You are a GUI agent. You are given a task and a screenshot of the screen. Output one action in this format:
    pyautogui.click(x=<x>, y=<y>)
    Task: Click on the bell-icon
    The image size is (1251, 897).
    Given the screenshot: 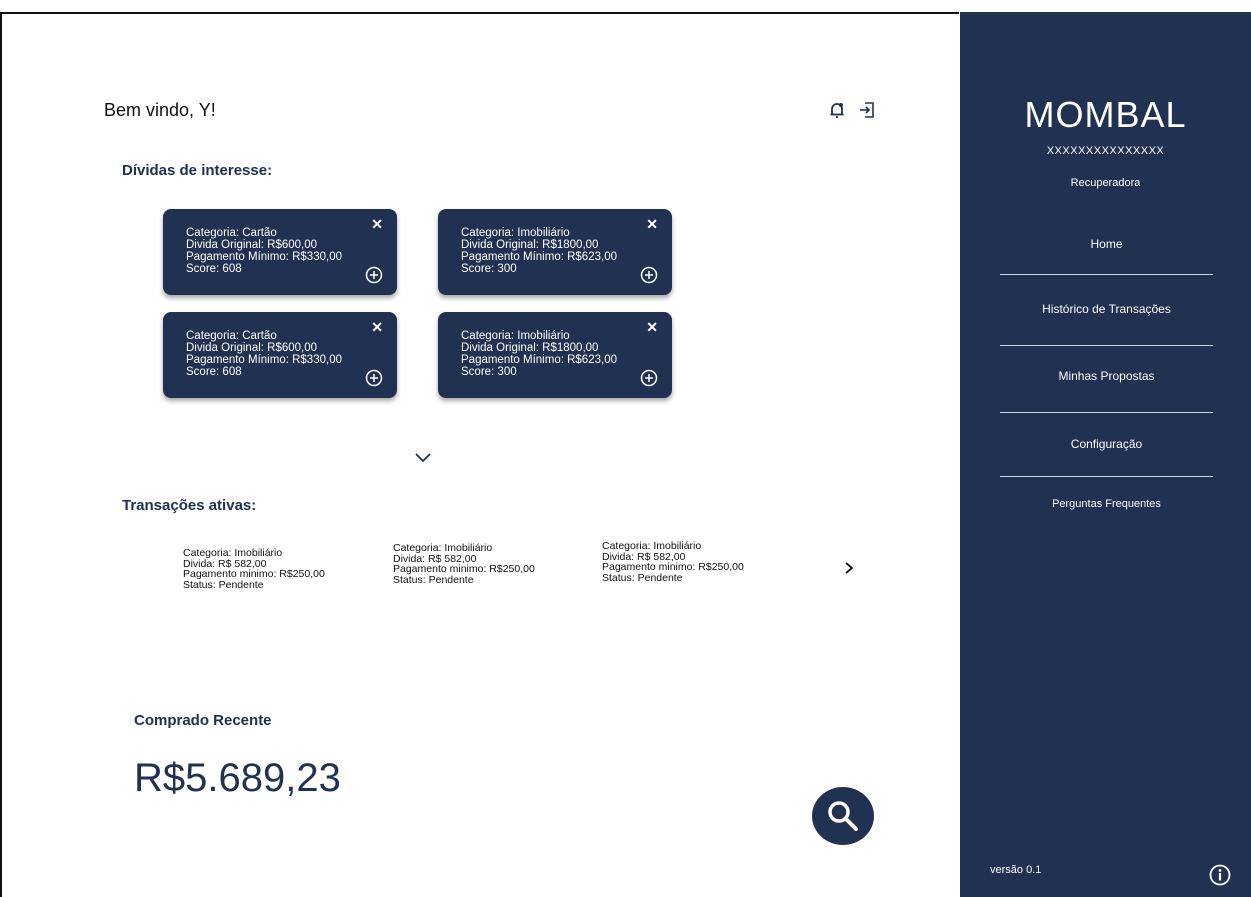 What is the action you would take?
    pyautogui.click(x=837, y=110)
    